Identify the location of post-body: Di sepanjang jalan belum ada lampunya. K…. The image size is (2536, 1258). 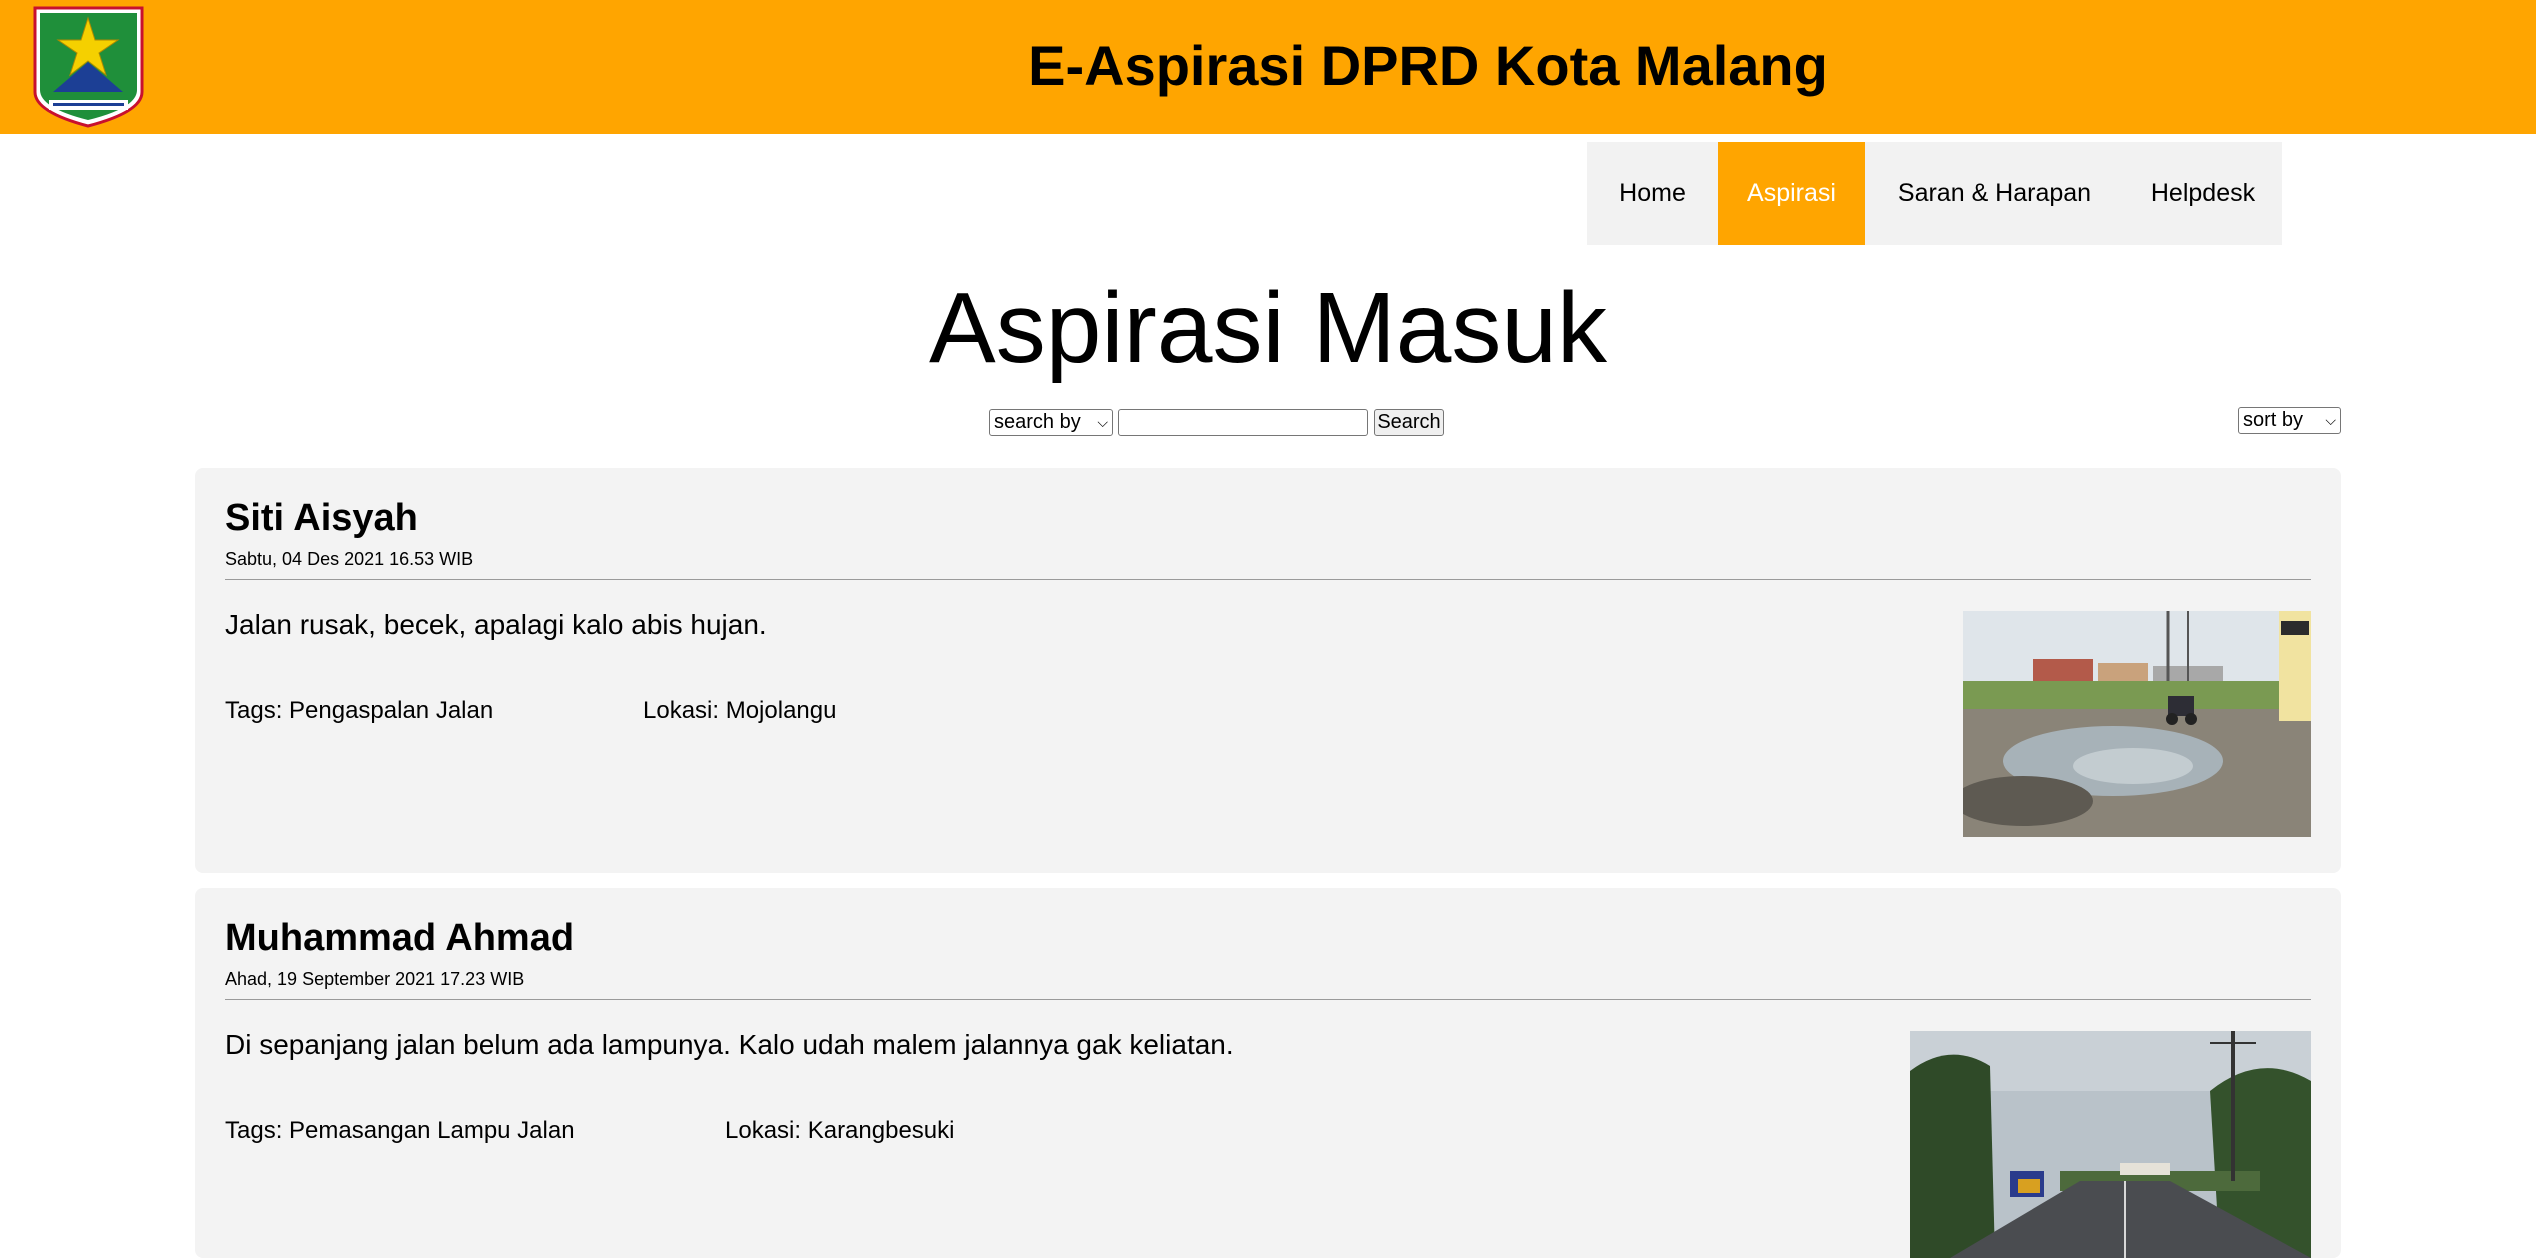
(729, 1044).